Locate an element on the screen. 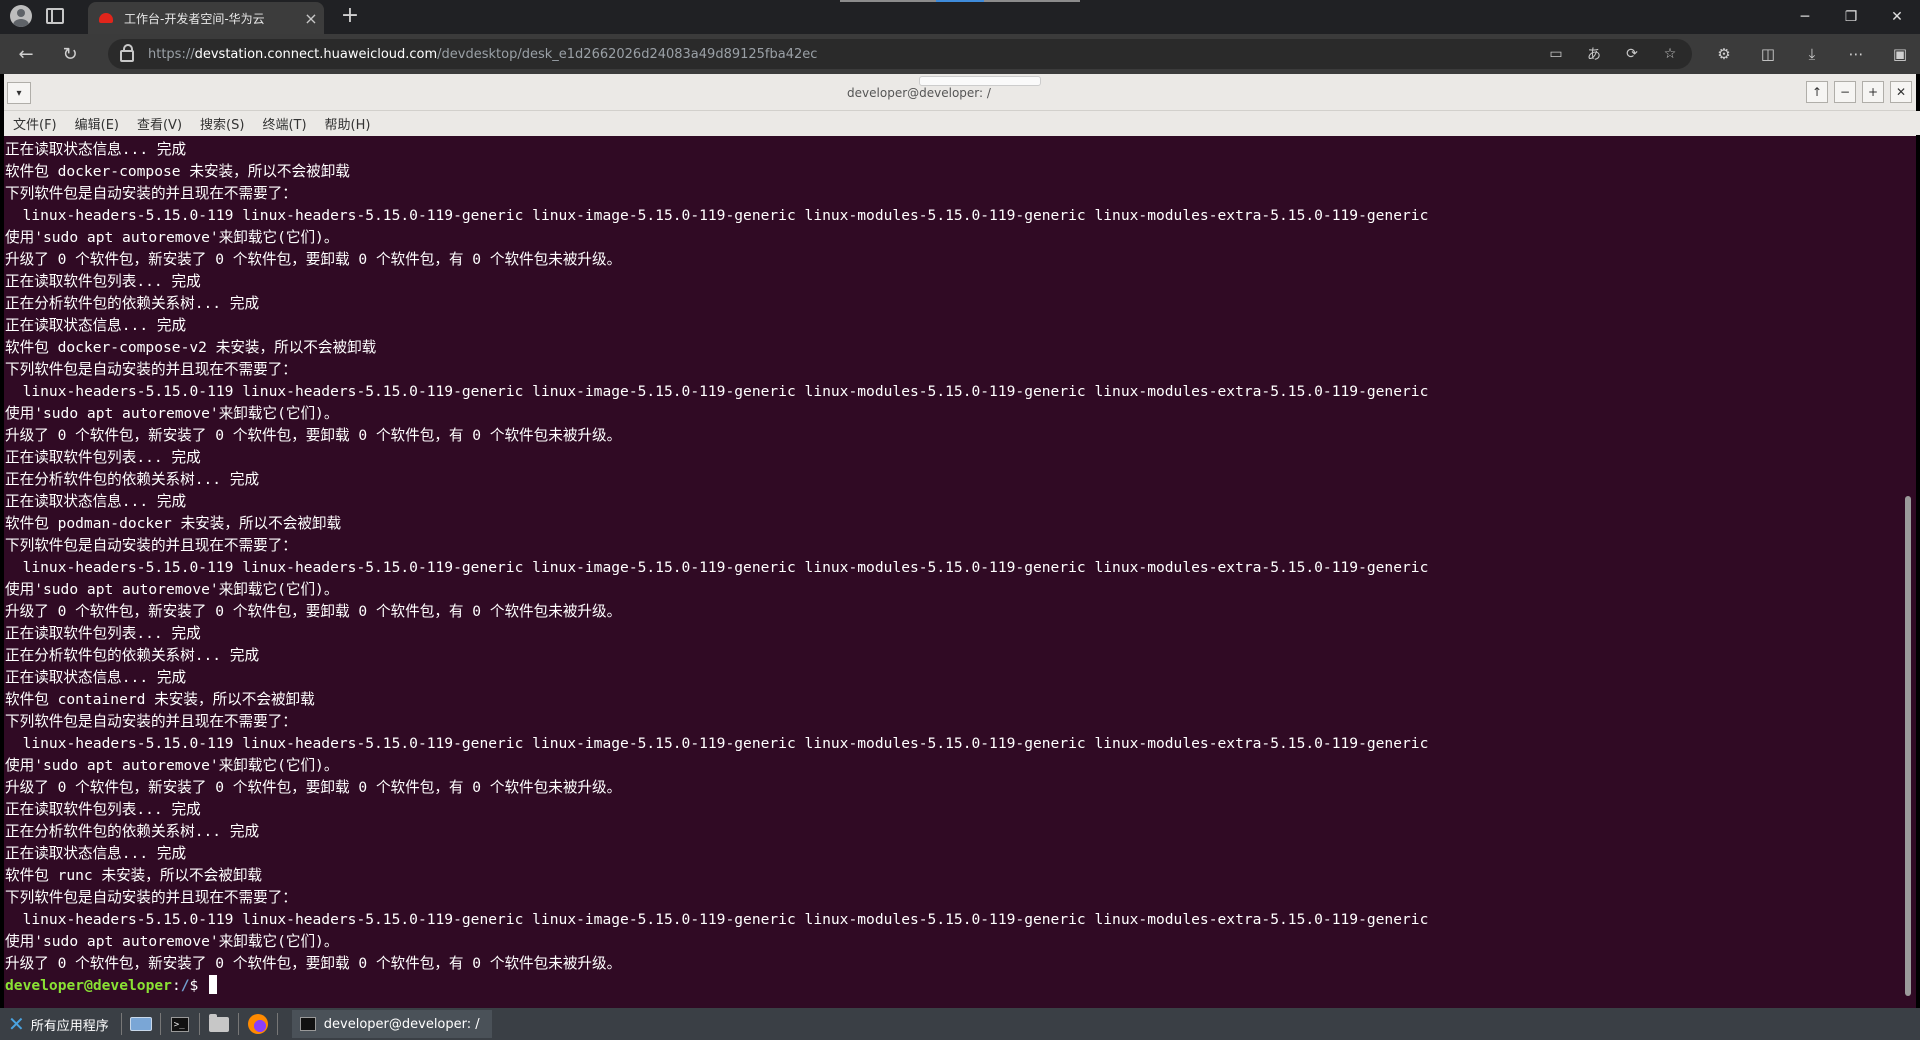  folder-icon is located at coordinates (218, 1022).